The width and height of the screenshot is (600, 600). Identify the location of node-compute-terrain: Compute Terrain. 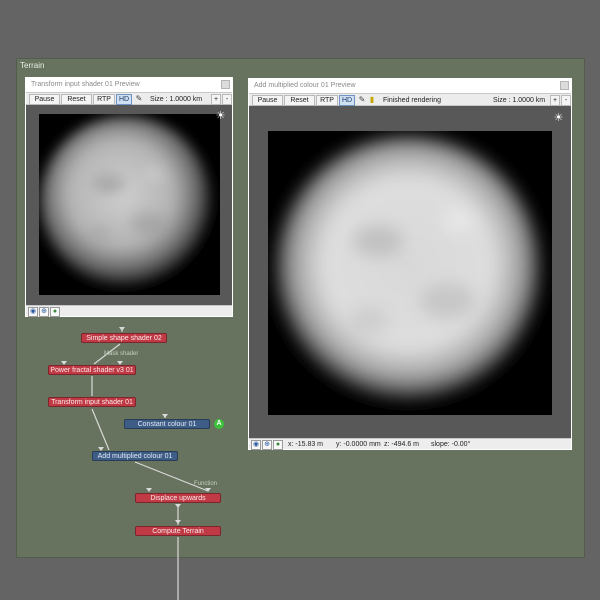
(178, 531).